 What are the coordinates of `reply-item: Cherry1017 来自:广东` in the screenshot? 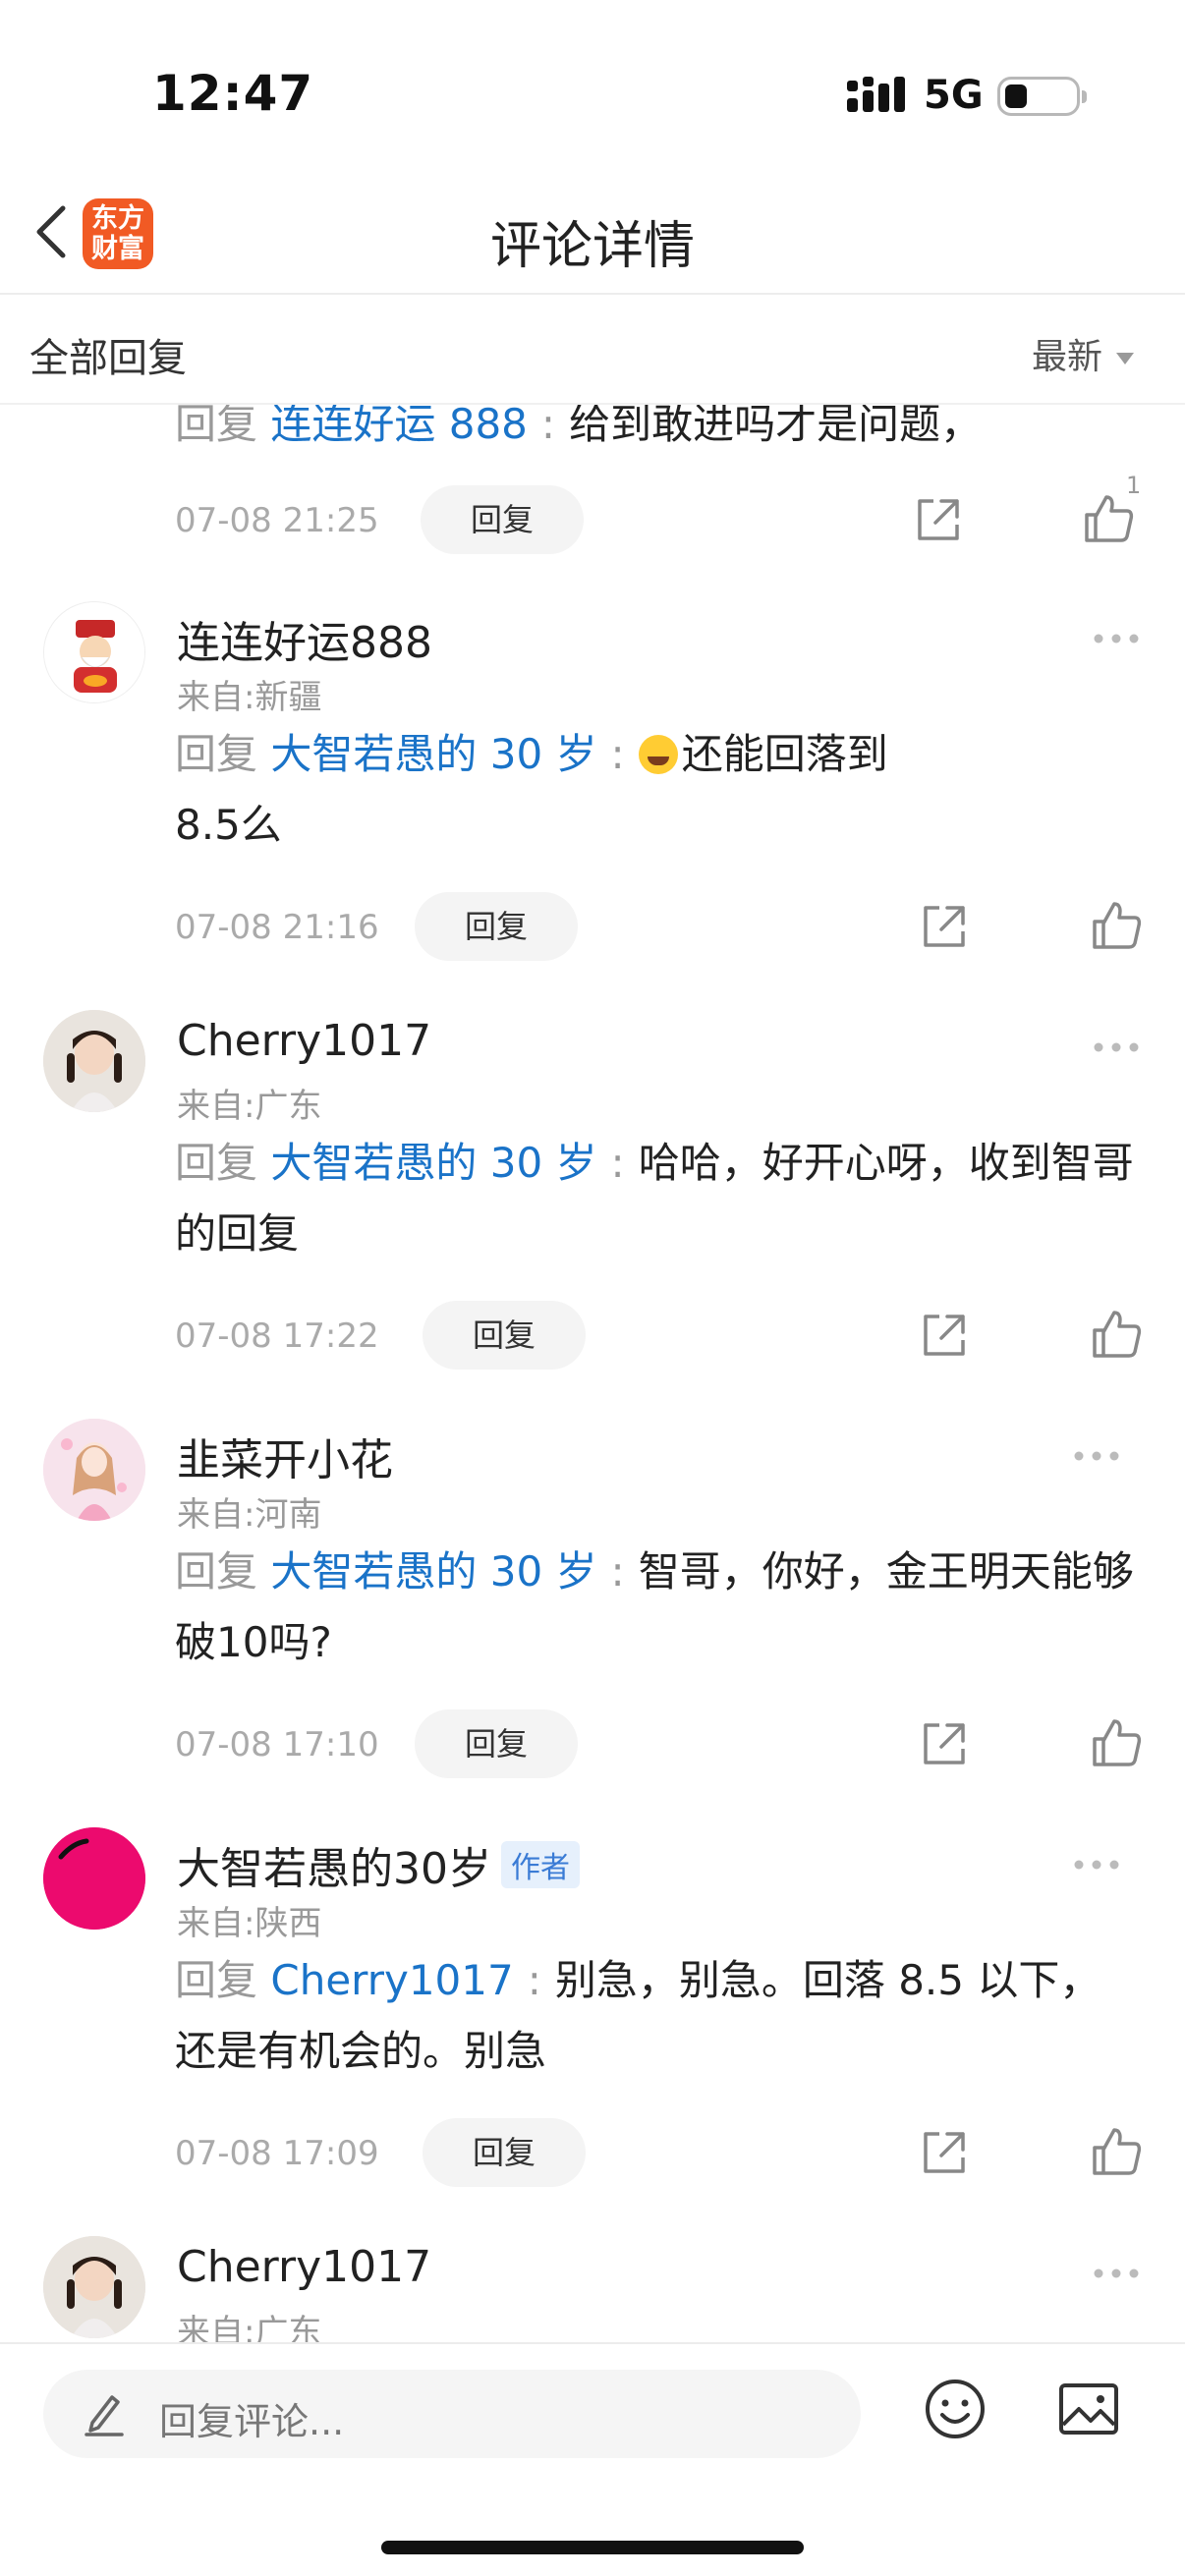 It's located at (592, 2289).